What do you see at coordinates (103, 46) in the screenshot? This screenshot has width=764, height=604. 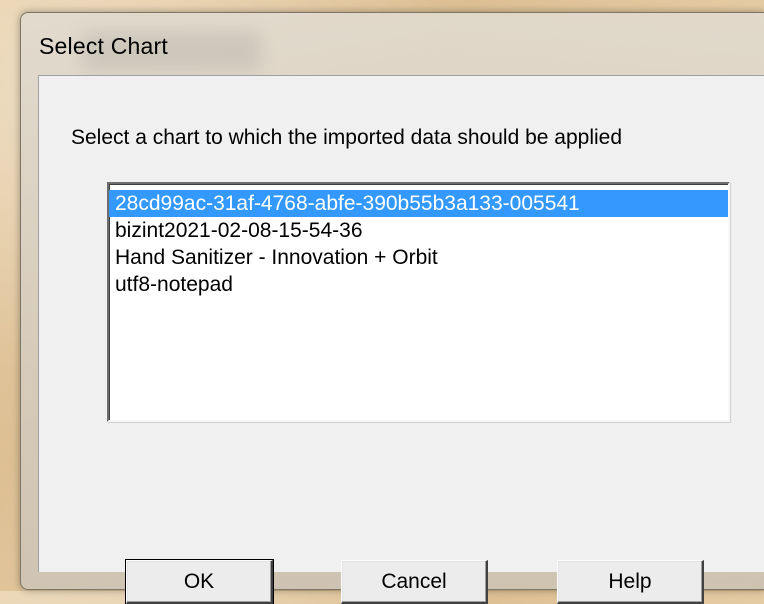 I see `dialog-title: Select Chart` at bounding box center [103, 46].